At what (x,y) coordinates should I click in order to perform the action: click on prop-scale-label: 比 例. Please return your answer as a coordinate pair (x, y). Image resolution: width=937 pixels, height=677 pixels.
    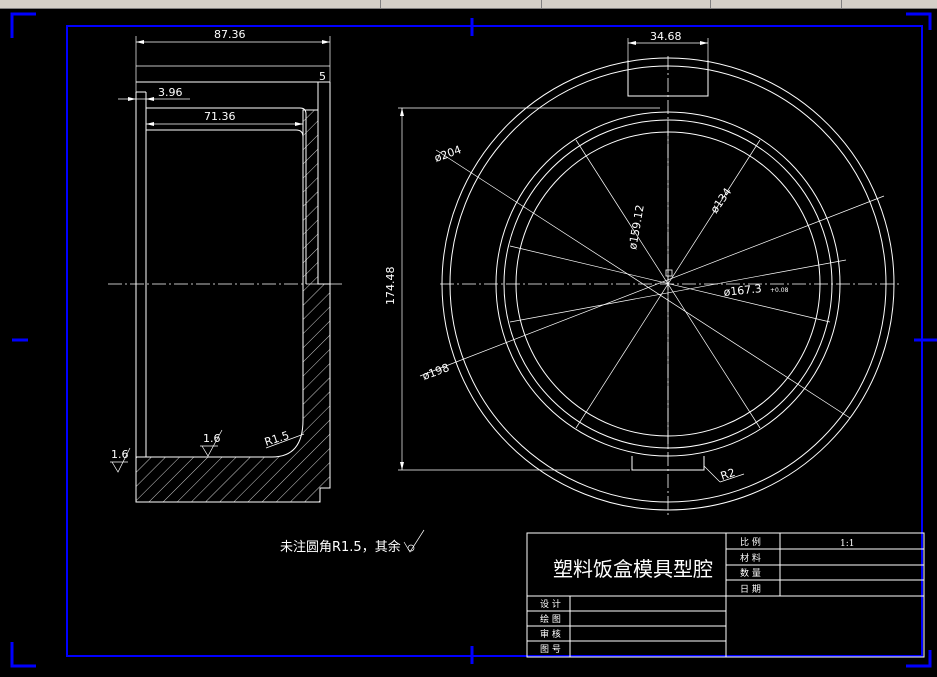
    Looking at the image, I should click on (750, 542).